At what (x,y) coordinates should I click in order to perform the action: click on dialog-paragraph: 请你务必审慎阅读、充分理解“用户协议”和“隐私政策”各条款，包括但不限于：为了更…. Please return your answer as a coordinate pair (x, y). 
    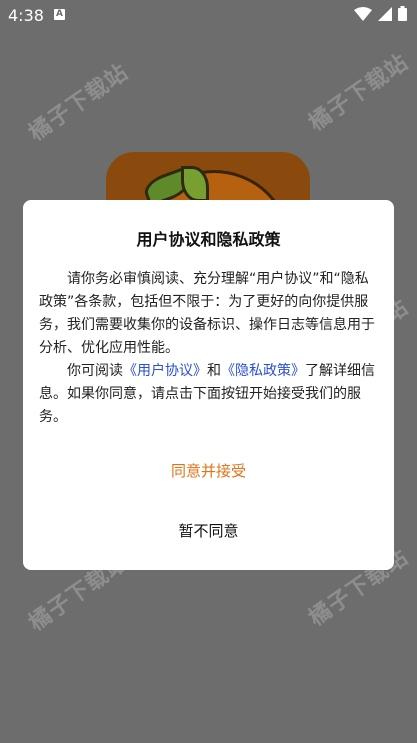
    Looking at the image, I should click on (207, 313).